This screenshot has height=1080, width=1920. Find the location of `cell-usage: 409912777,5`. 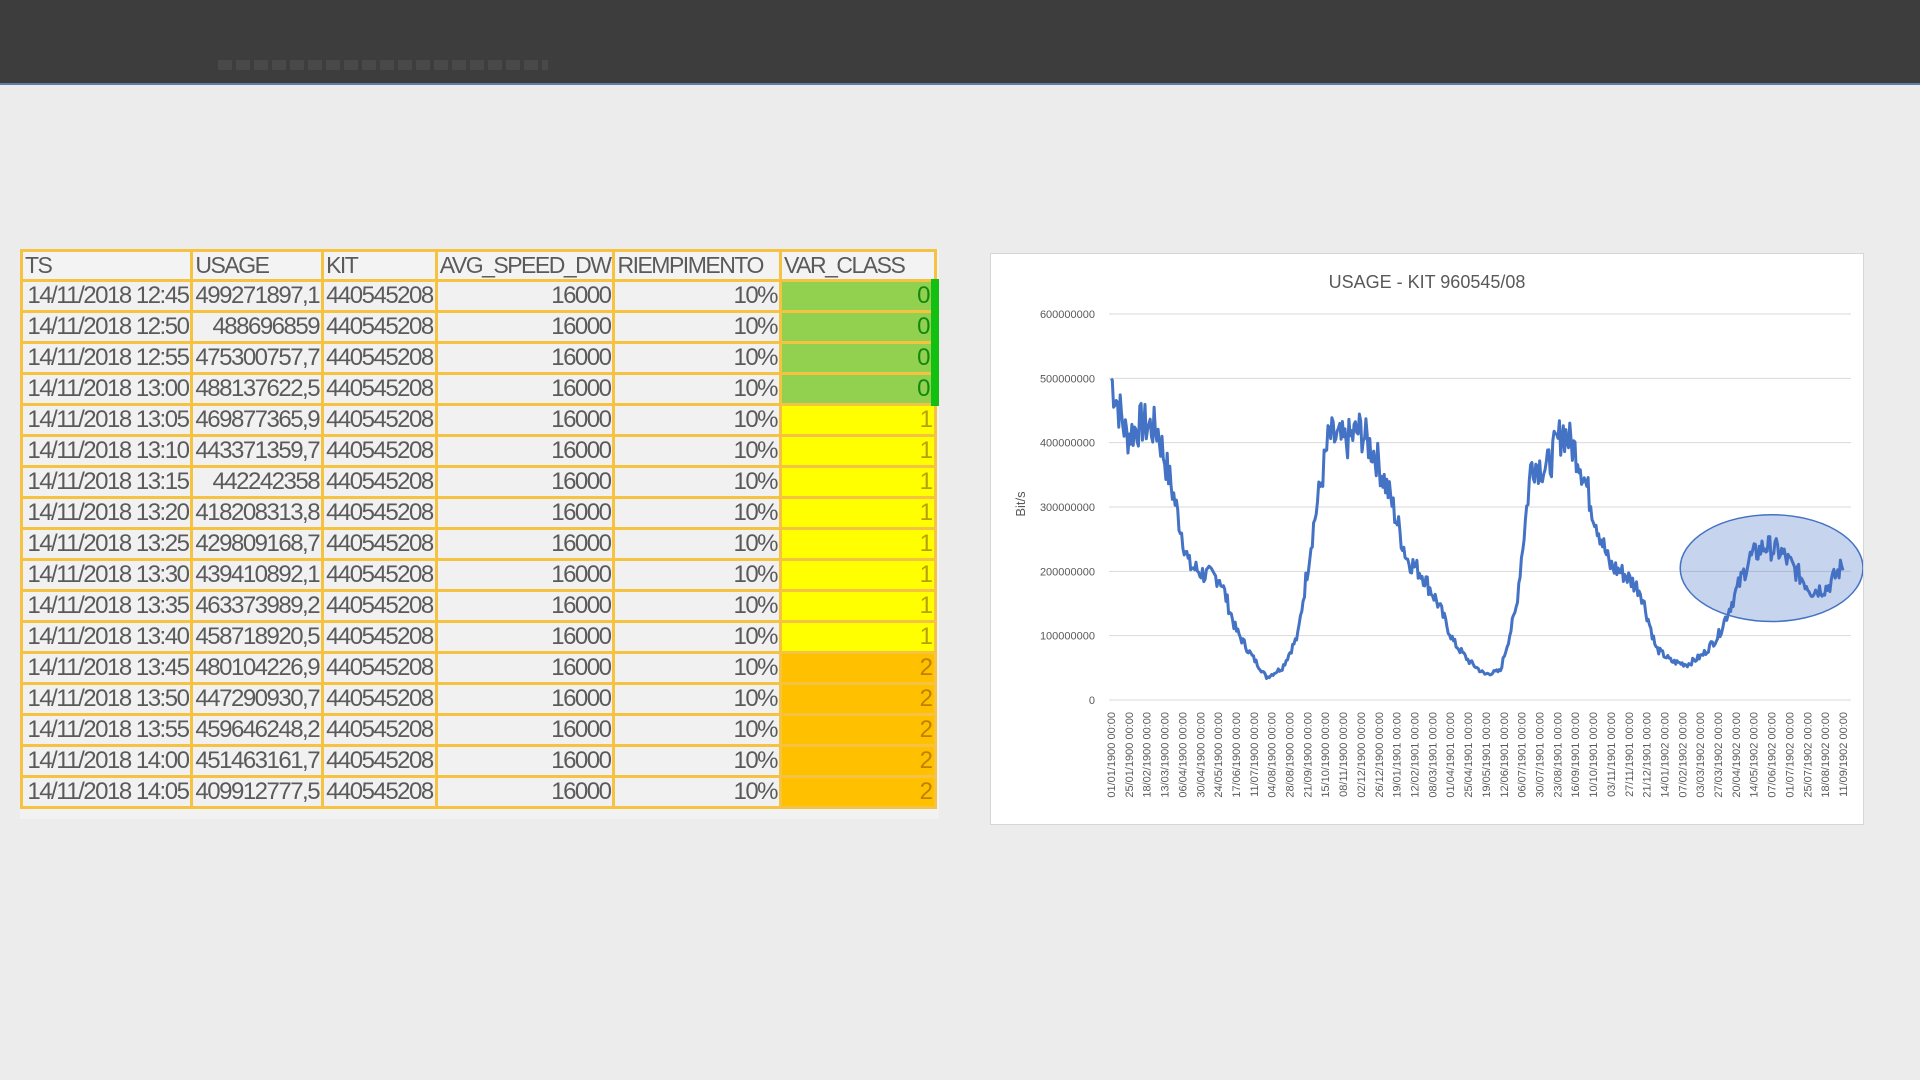

cell-usage: 409912777,5 is located at coordinates (257, 792).